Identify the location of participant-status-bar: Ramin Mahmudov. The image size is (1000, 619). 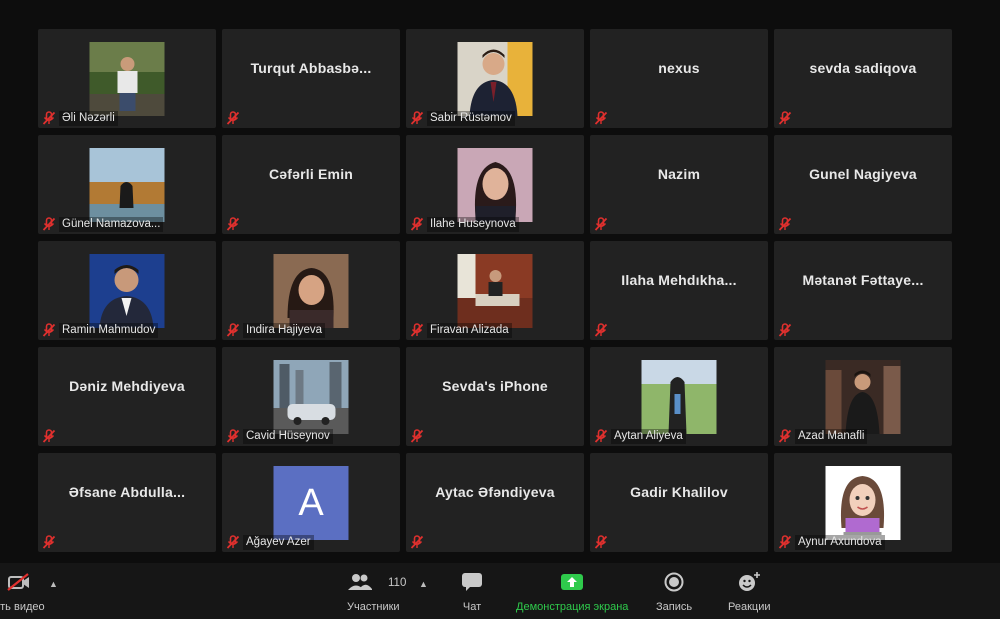
(100, 330).